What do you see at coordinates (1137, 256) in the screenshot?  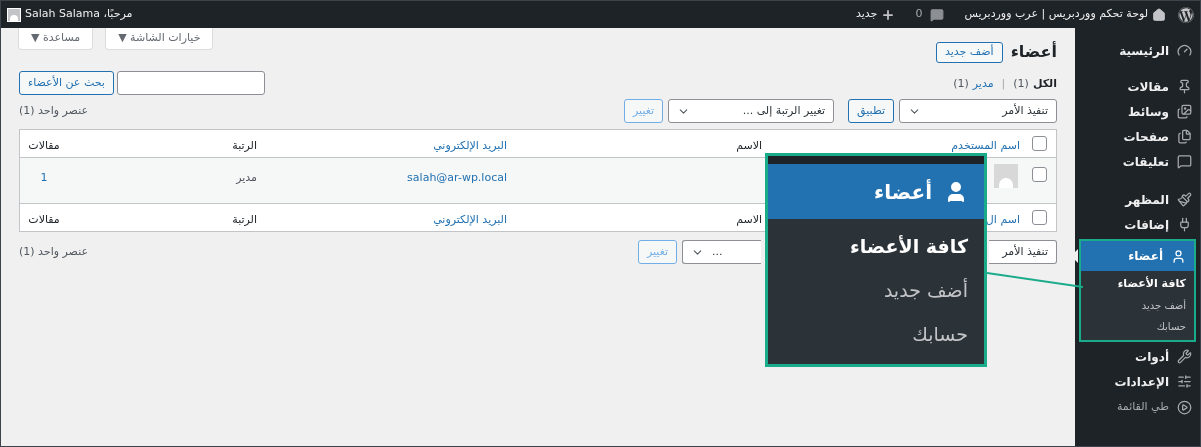 I see `menu-item: أعضاء` at bounding box center [1137, 256].